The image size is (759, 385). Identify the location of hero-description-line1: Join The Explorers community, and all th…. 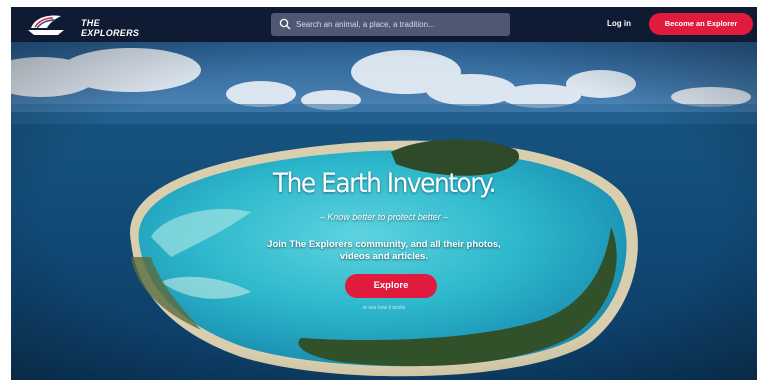
(384, 244).